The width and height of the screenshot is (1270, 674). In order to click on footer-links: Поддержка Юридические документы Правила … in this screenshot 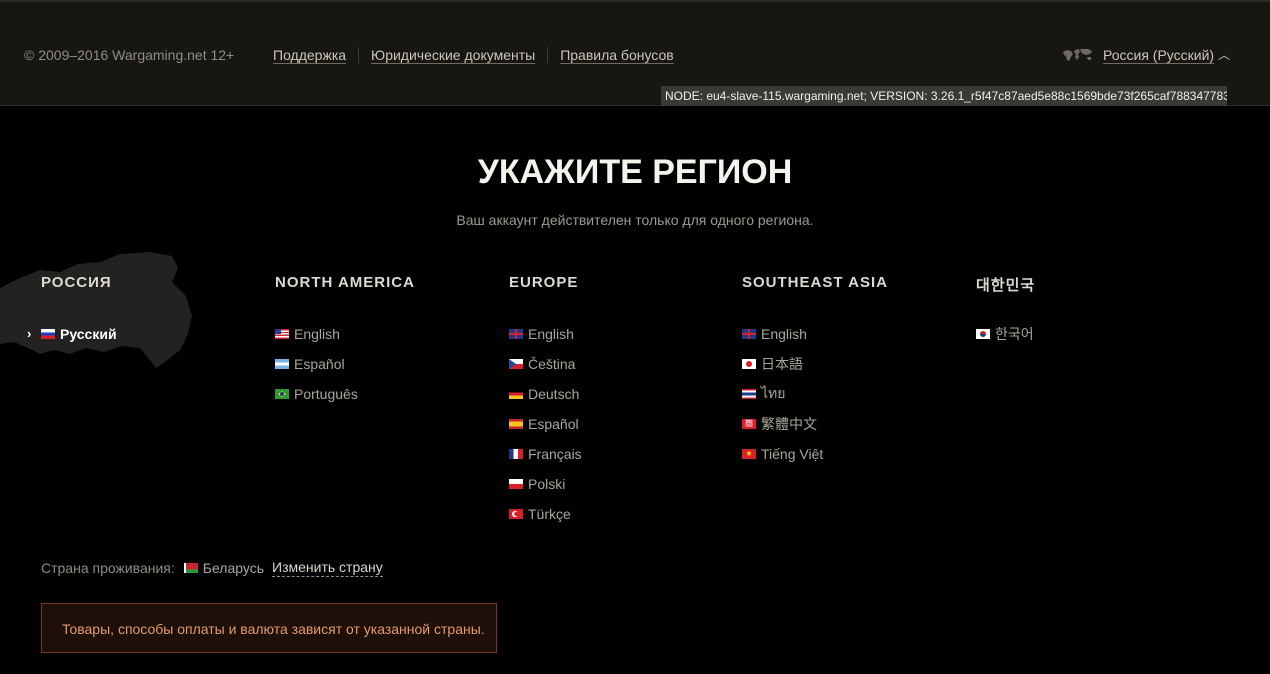, I will do `click(473, 55)`.